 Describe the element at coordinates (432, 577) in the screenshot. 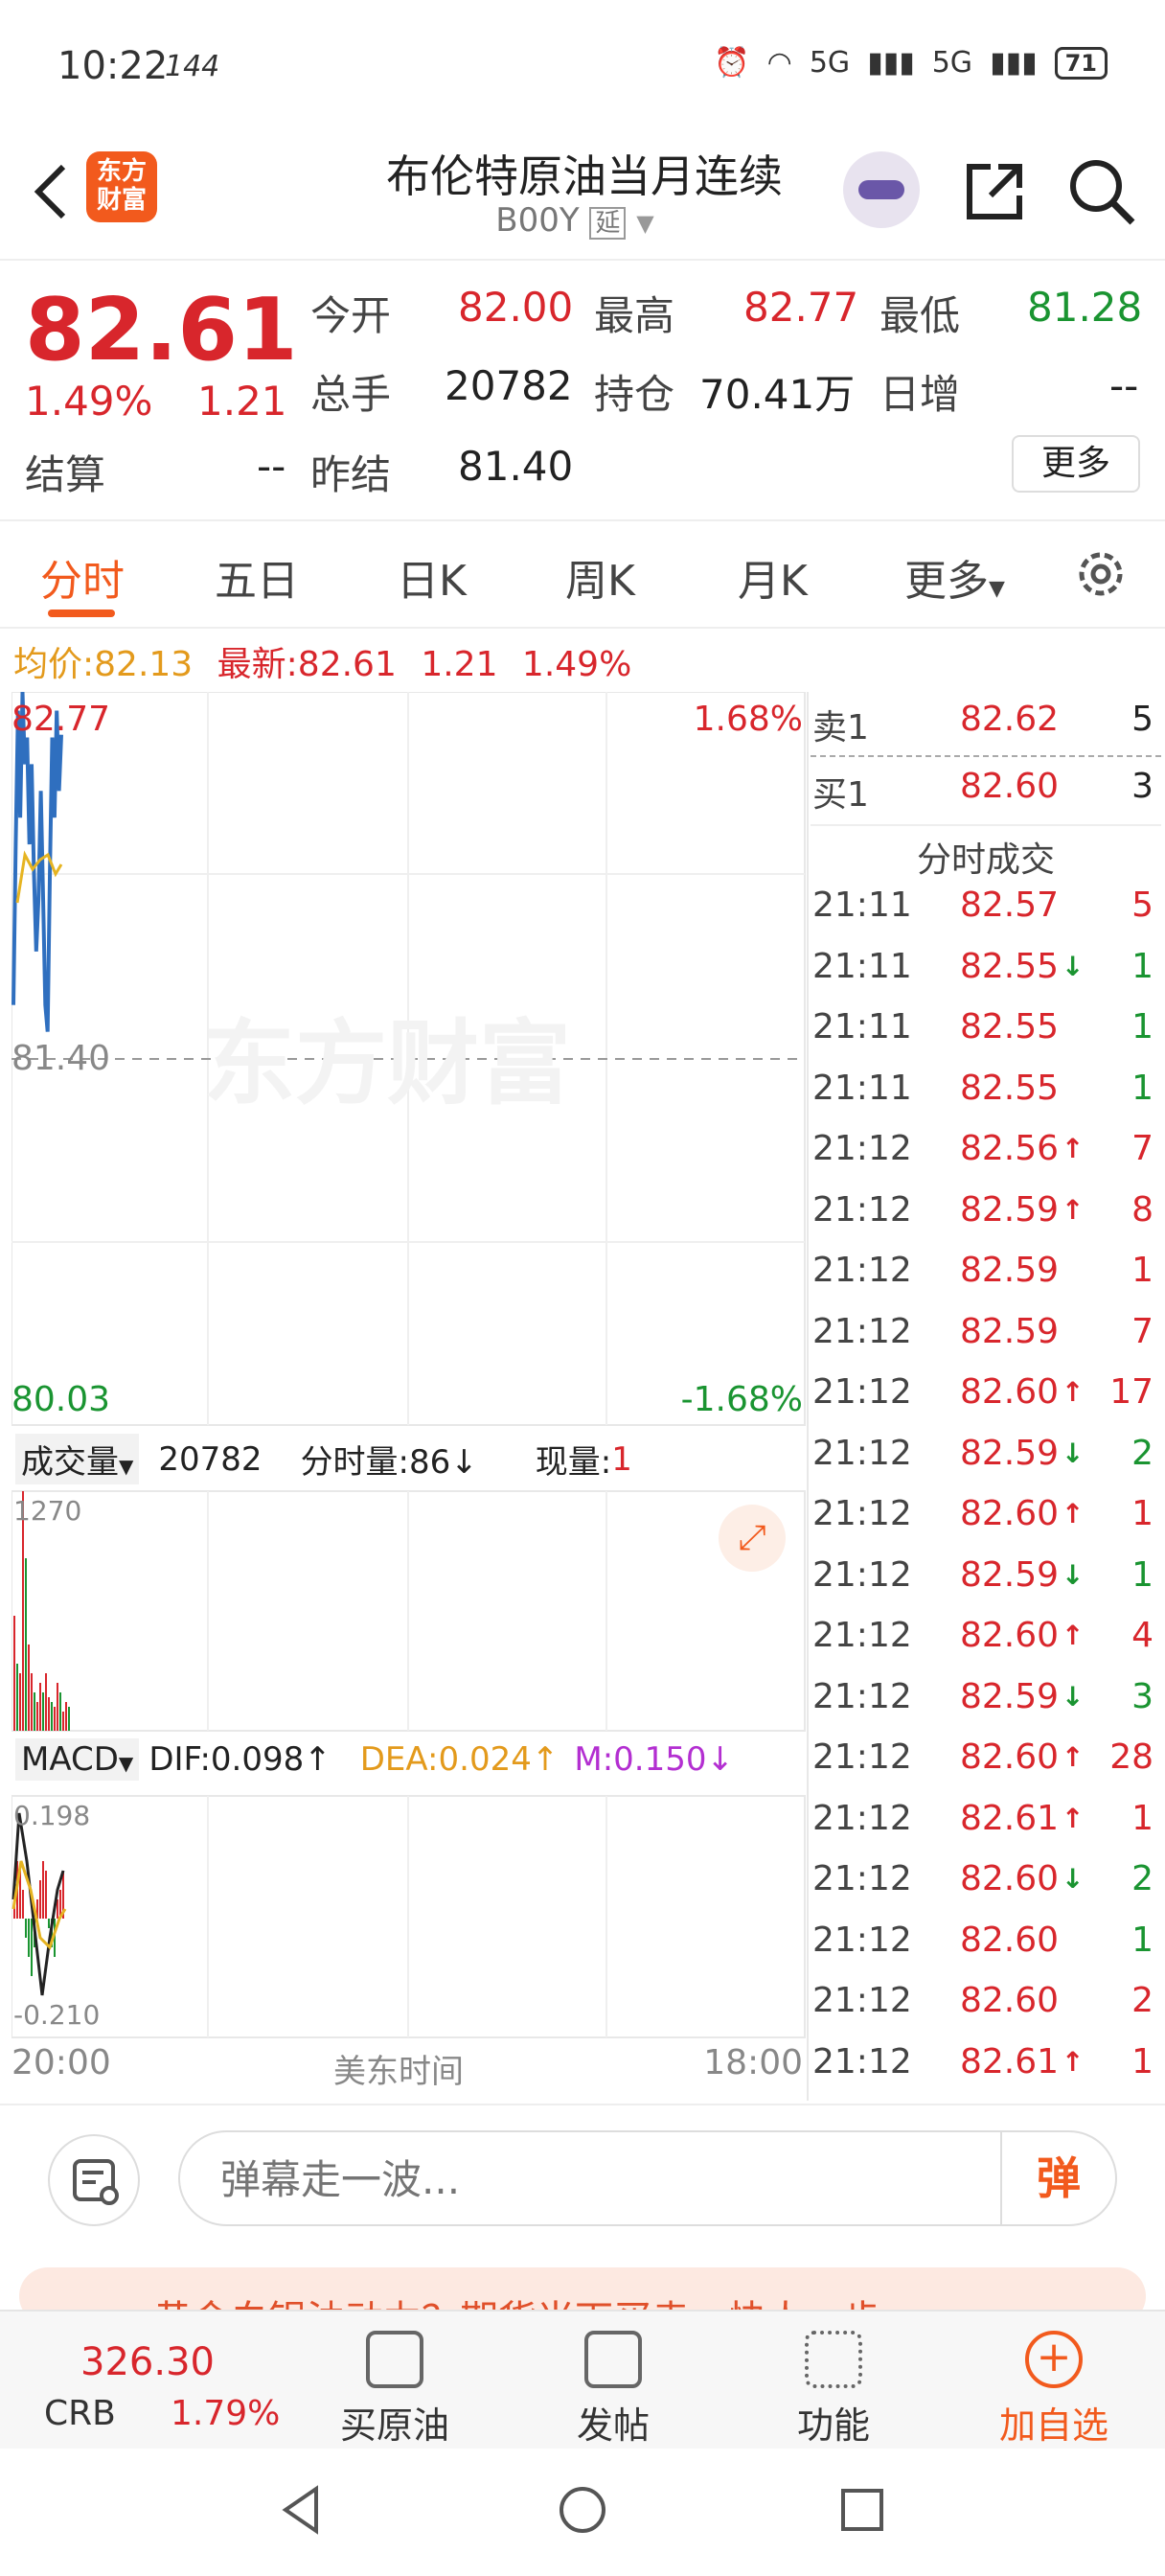

I see `tab-day-k: 日K` at that location.